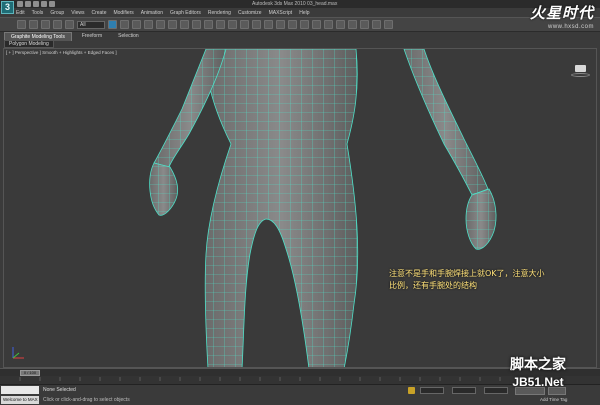  Describe the element at coordinates (538, 382) in the screenshot. I see `jb51-watermark-en: JB51.Net` at that location.